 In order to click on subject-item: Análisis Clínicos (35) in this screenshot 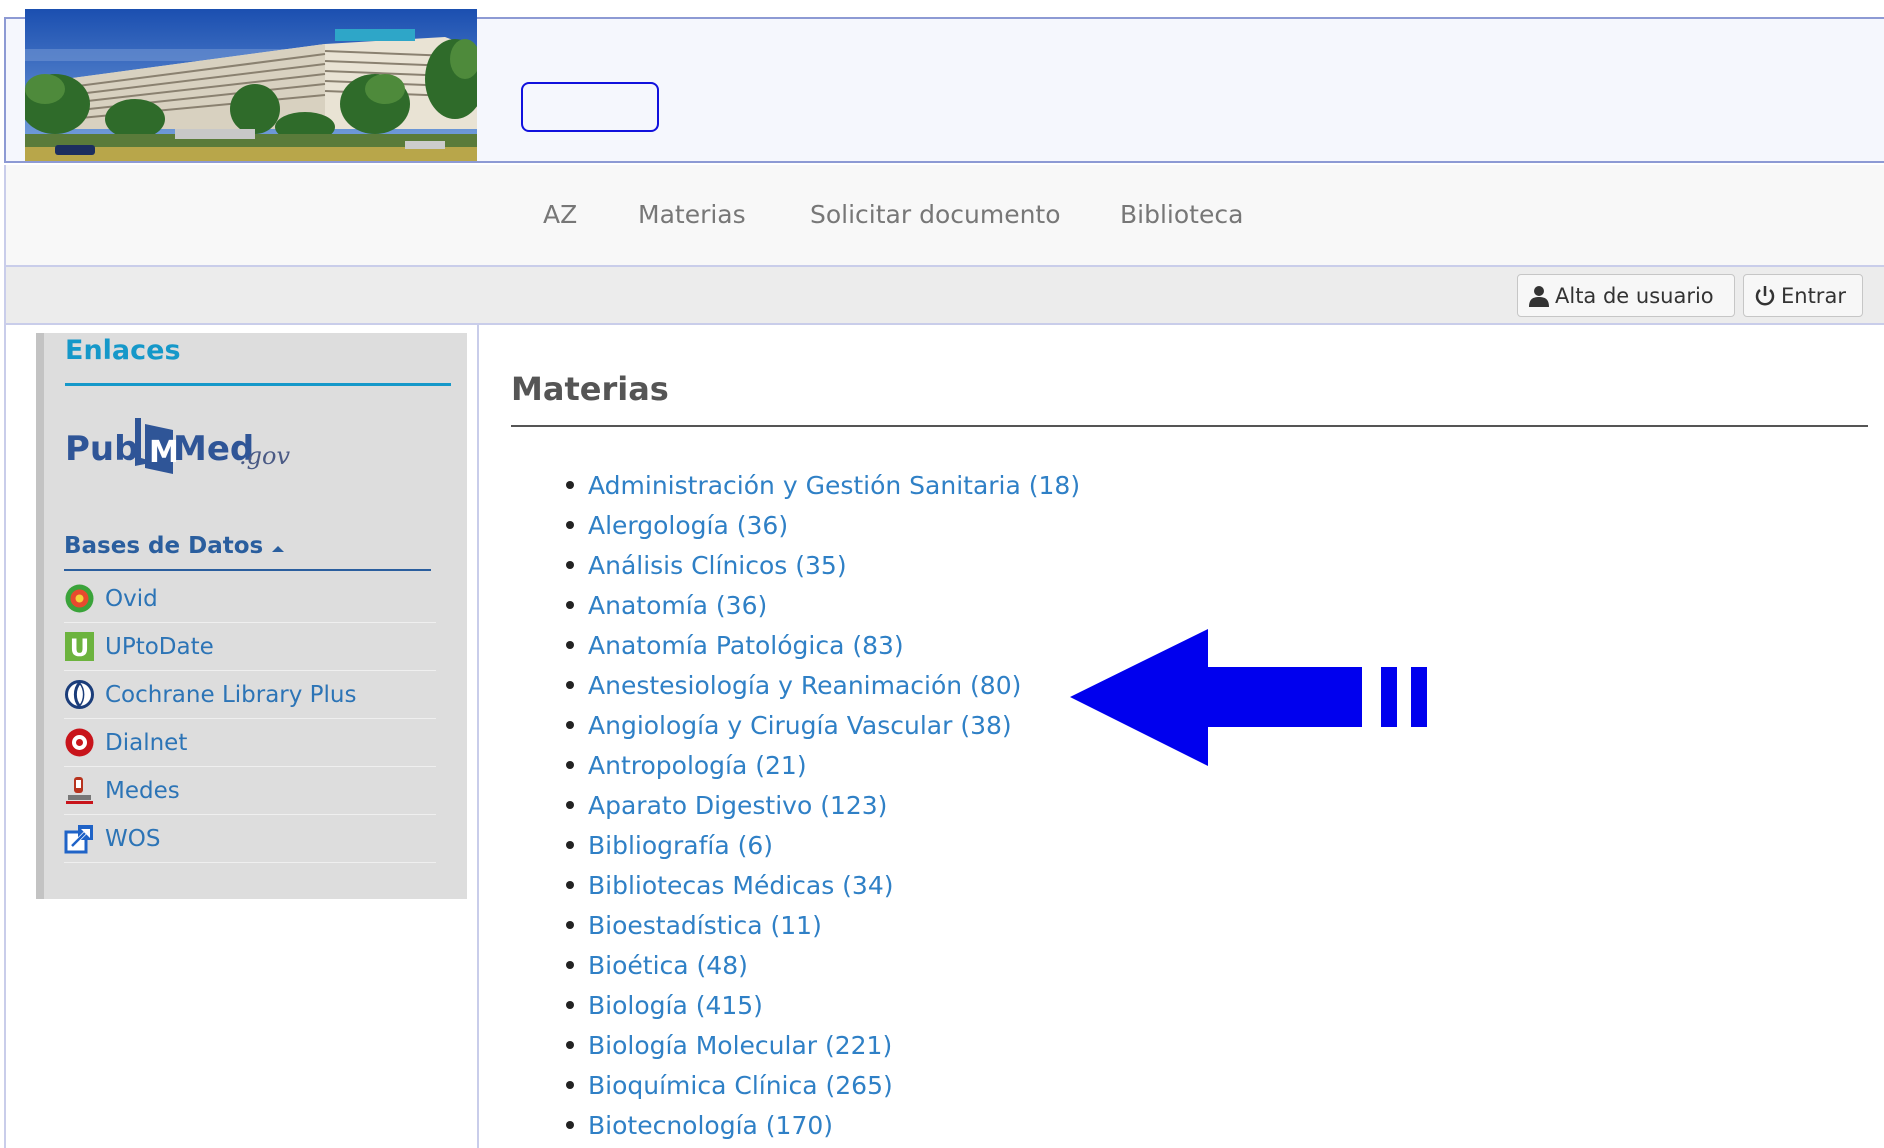, I will do `click(823, 565)`.